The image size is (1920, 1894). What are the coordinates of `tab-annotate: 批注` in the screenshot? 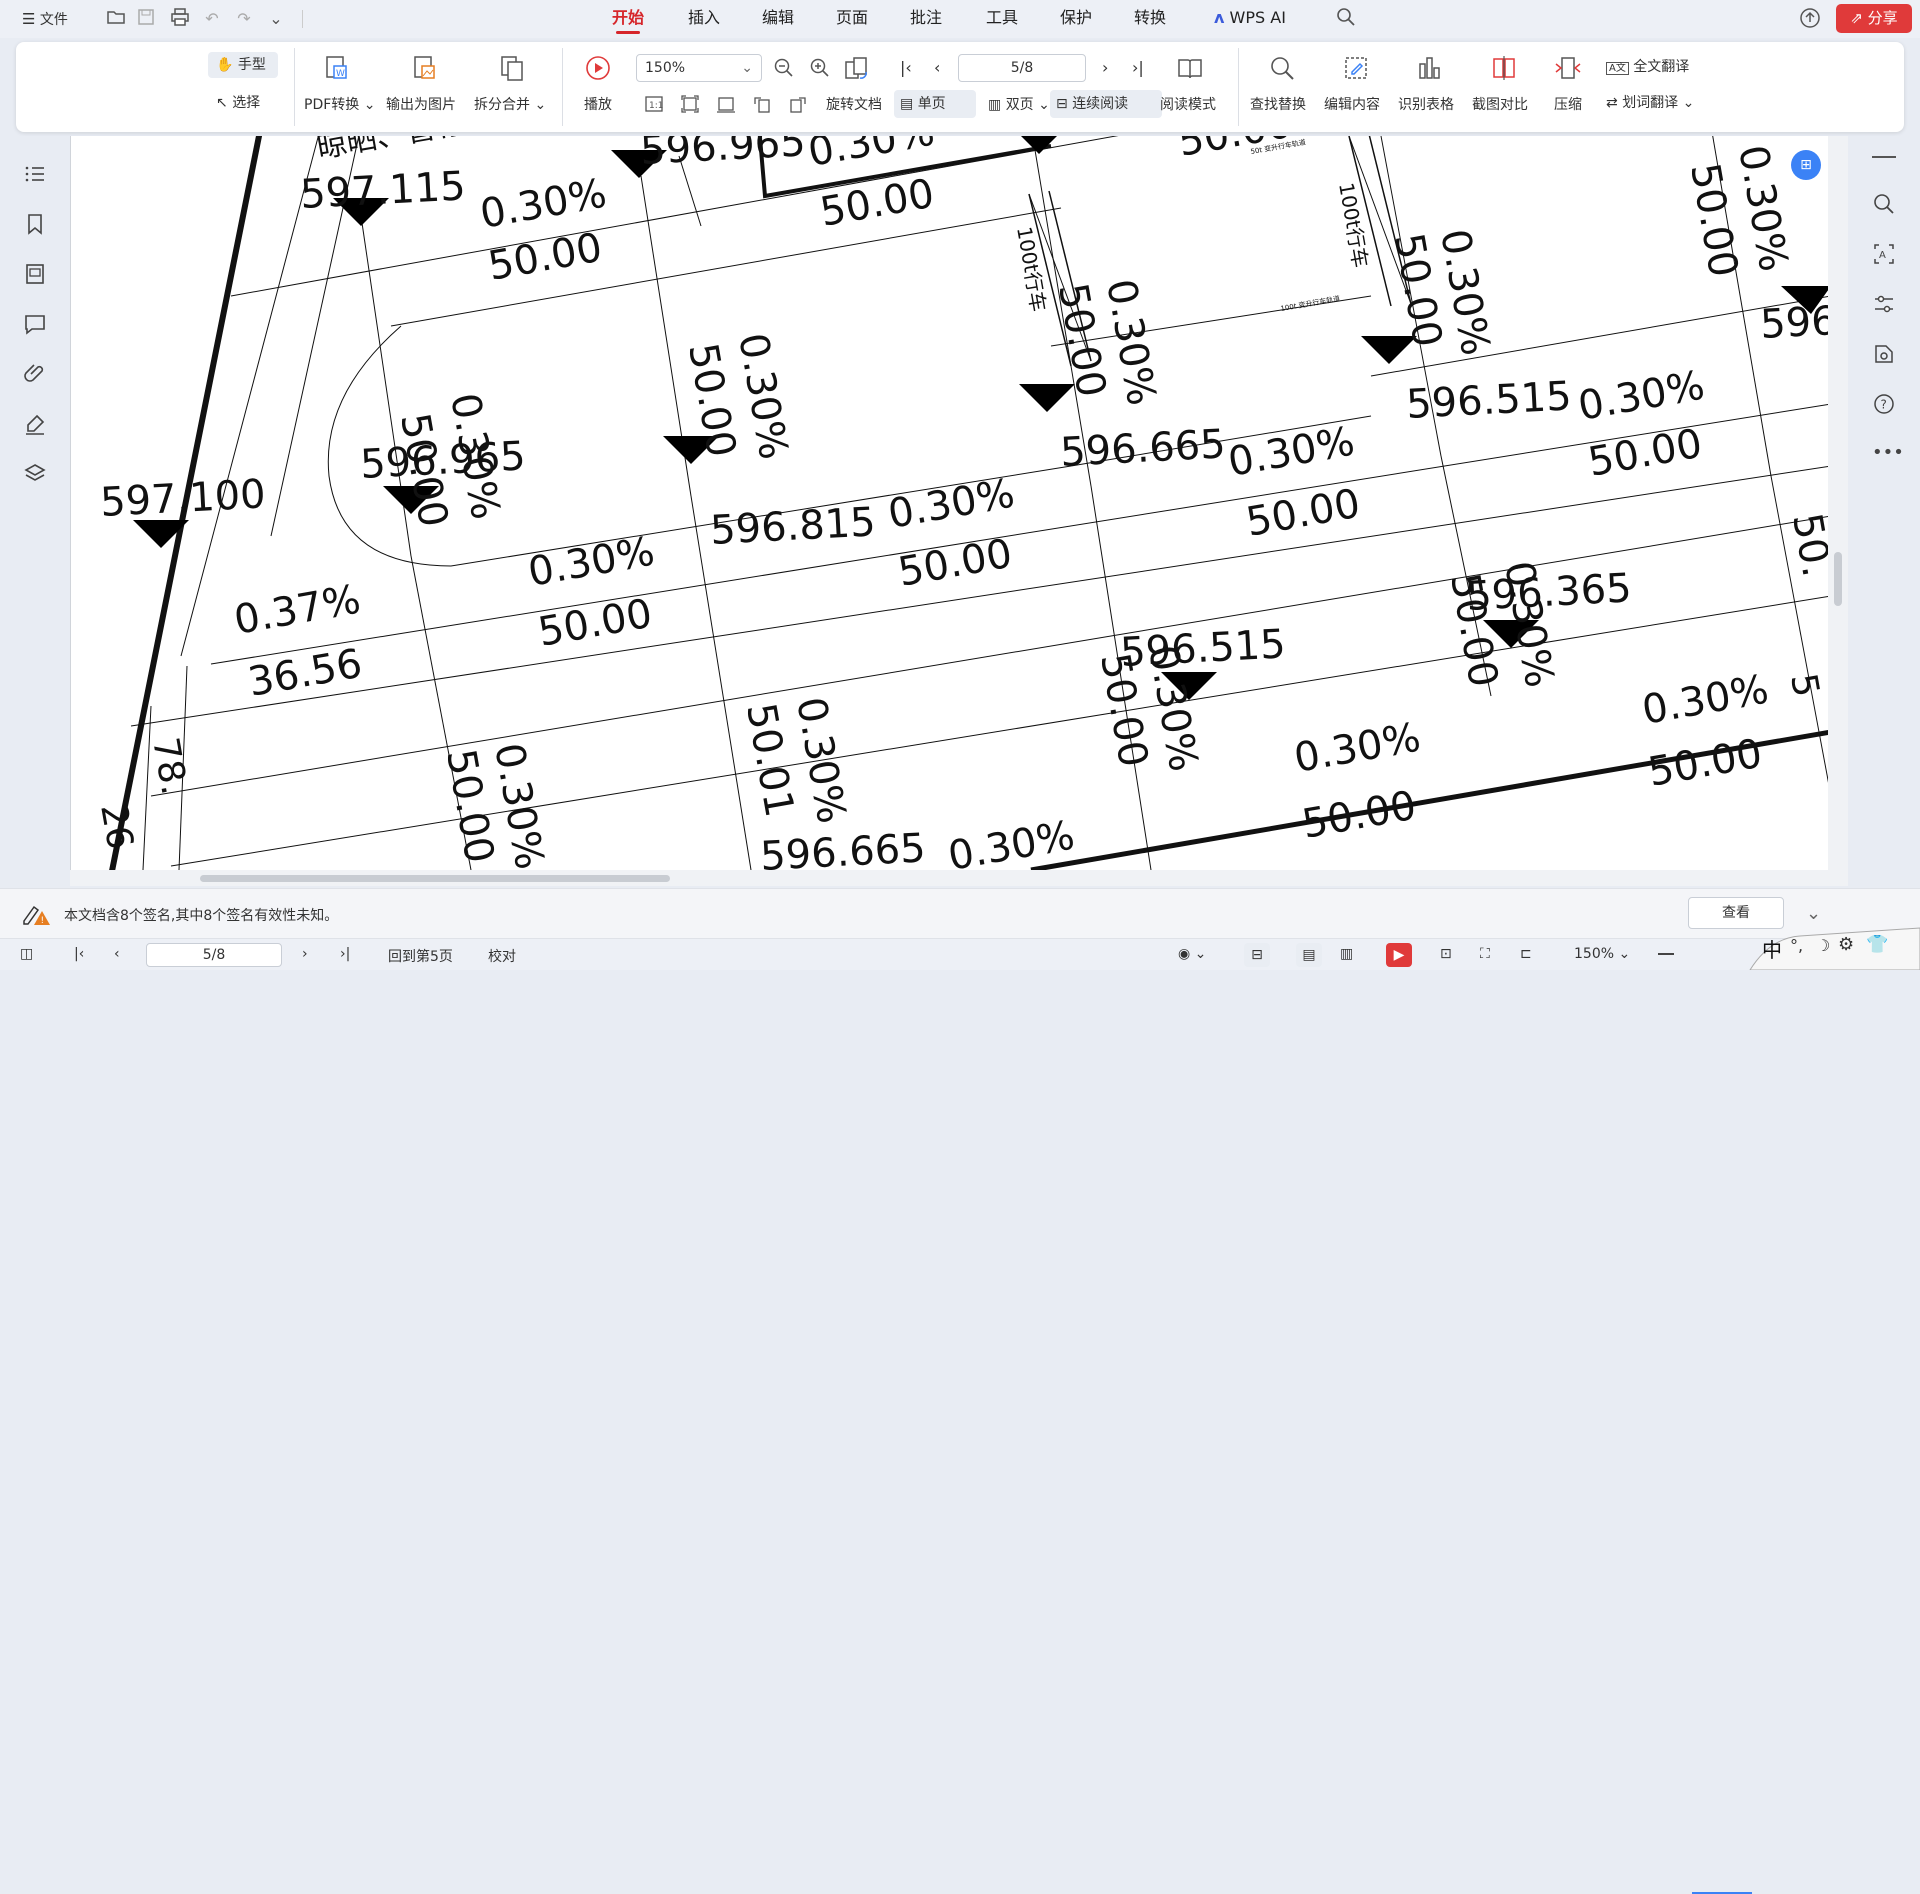 It's located at (926, 19).